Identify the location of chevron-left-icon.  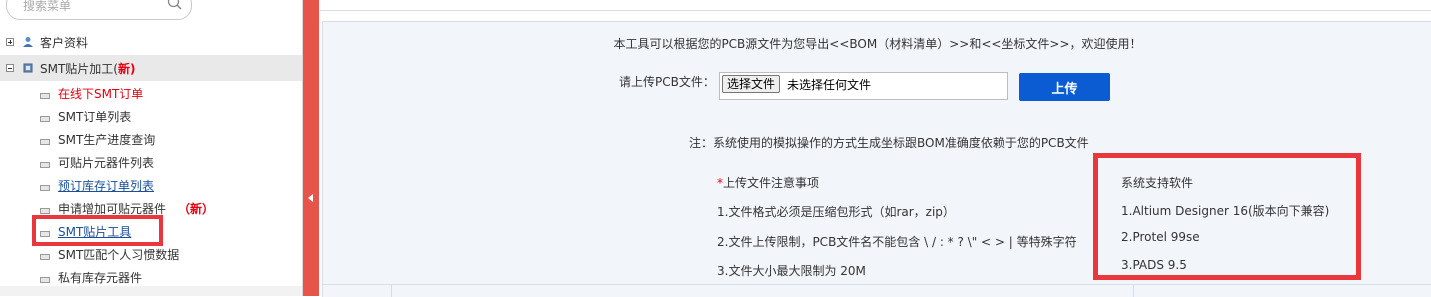
(310, 198).